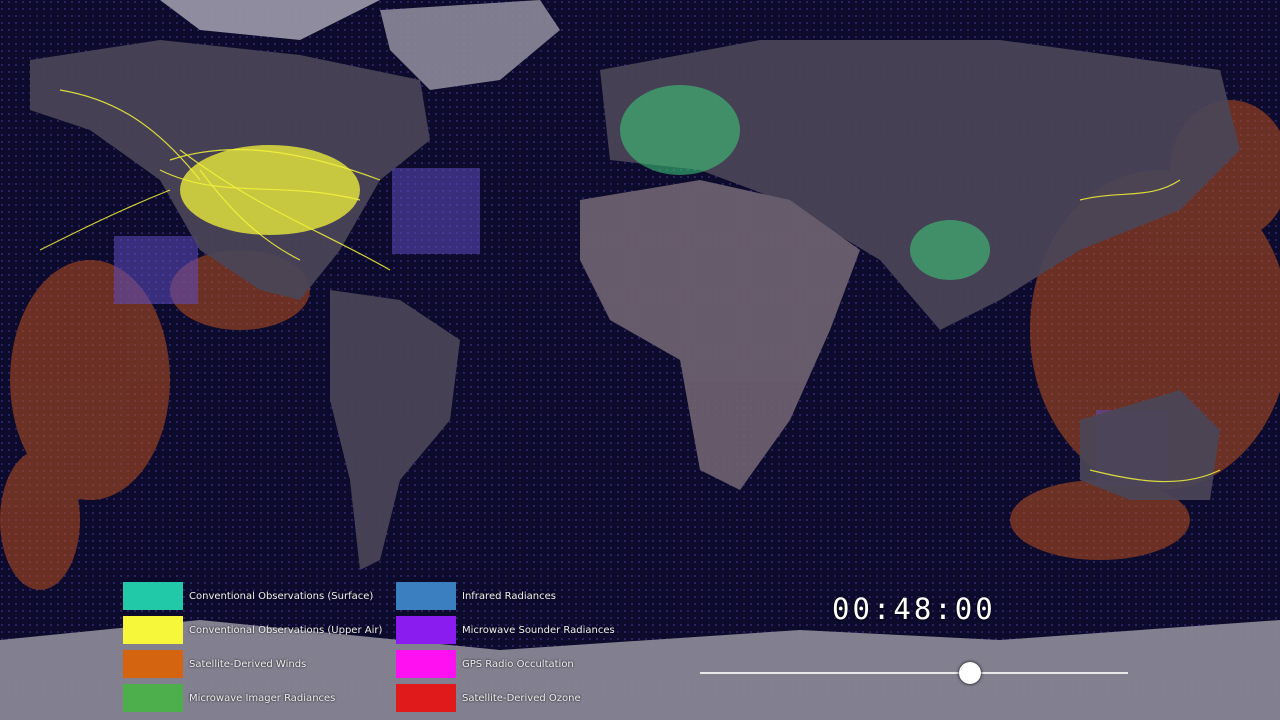 This screenshot has width=1280, height=720. Describe the element at coordinates (521, 698) in the screenshot. I see `legend-label: Satellite-Derived Ozone` at that location.